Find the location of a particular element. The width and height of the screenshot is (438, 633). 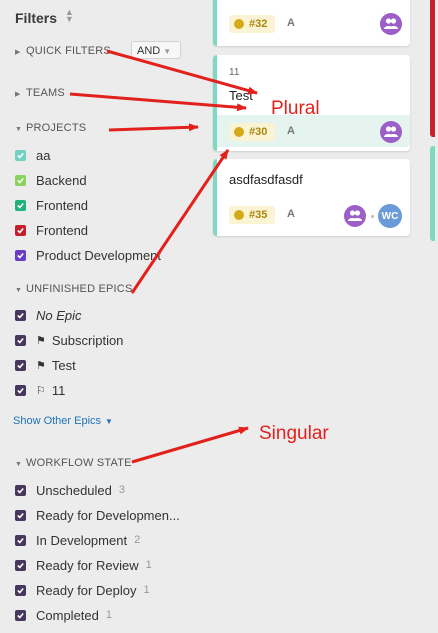

arrow-unfinished-epics is located at coordinates (180, 221).